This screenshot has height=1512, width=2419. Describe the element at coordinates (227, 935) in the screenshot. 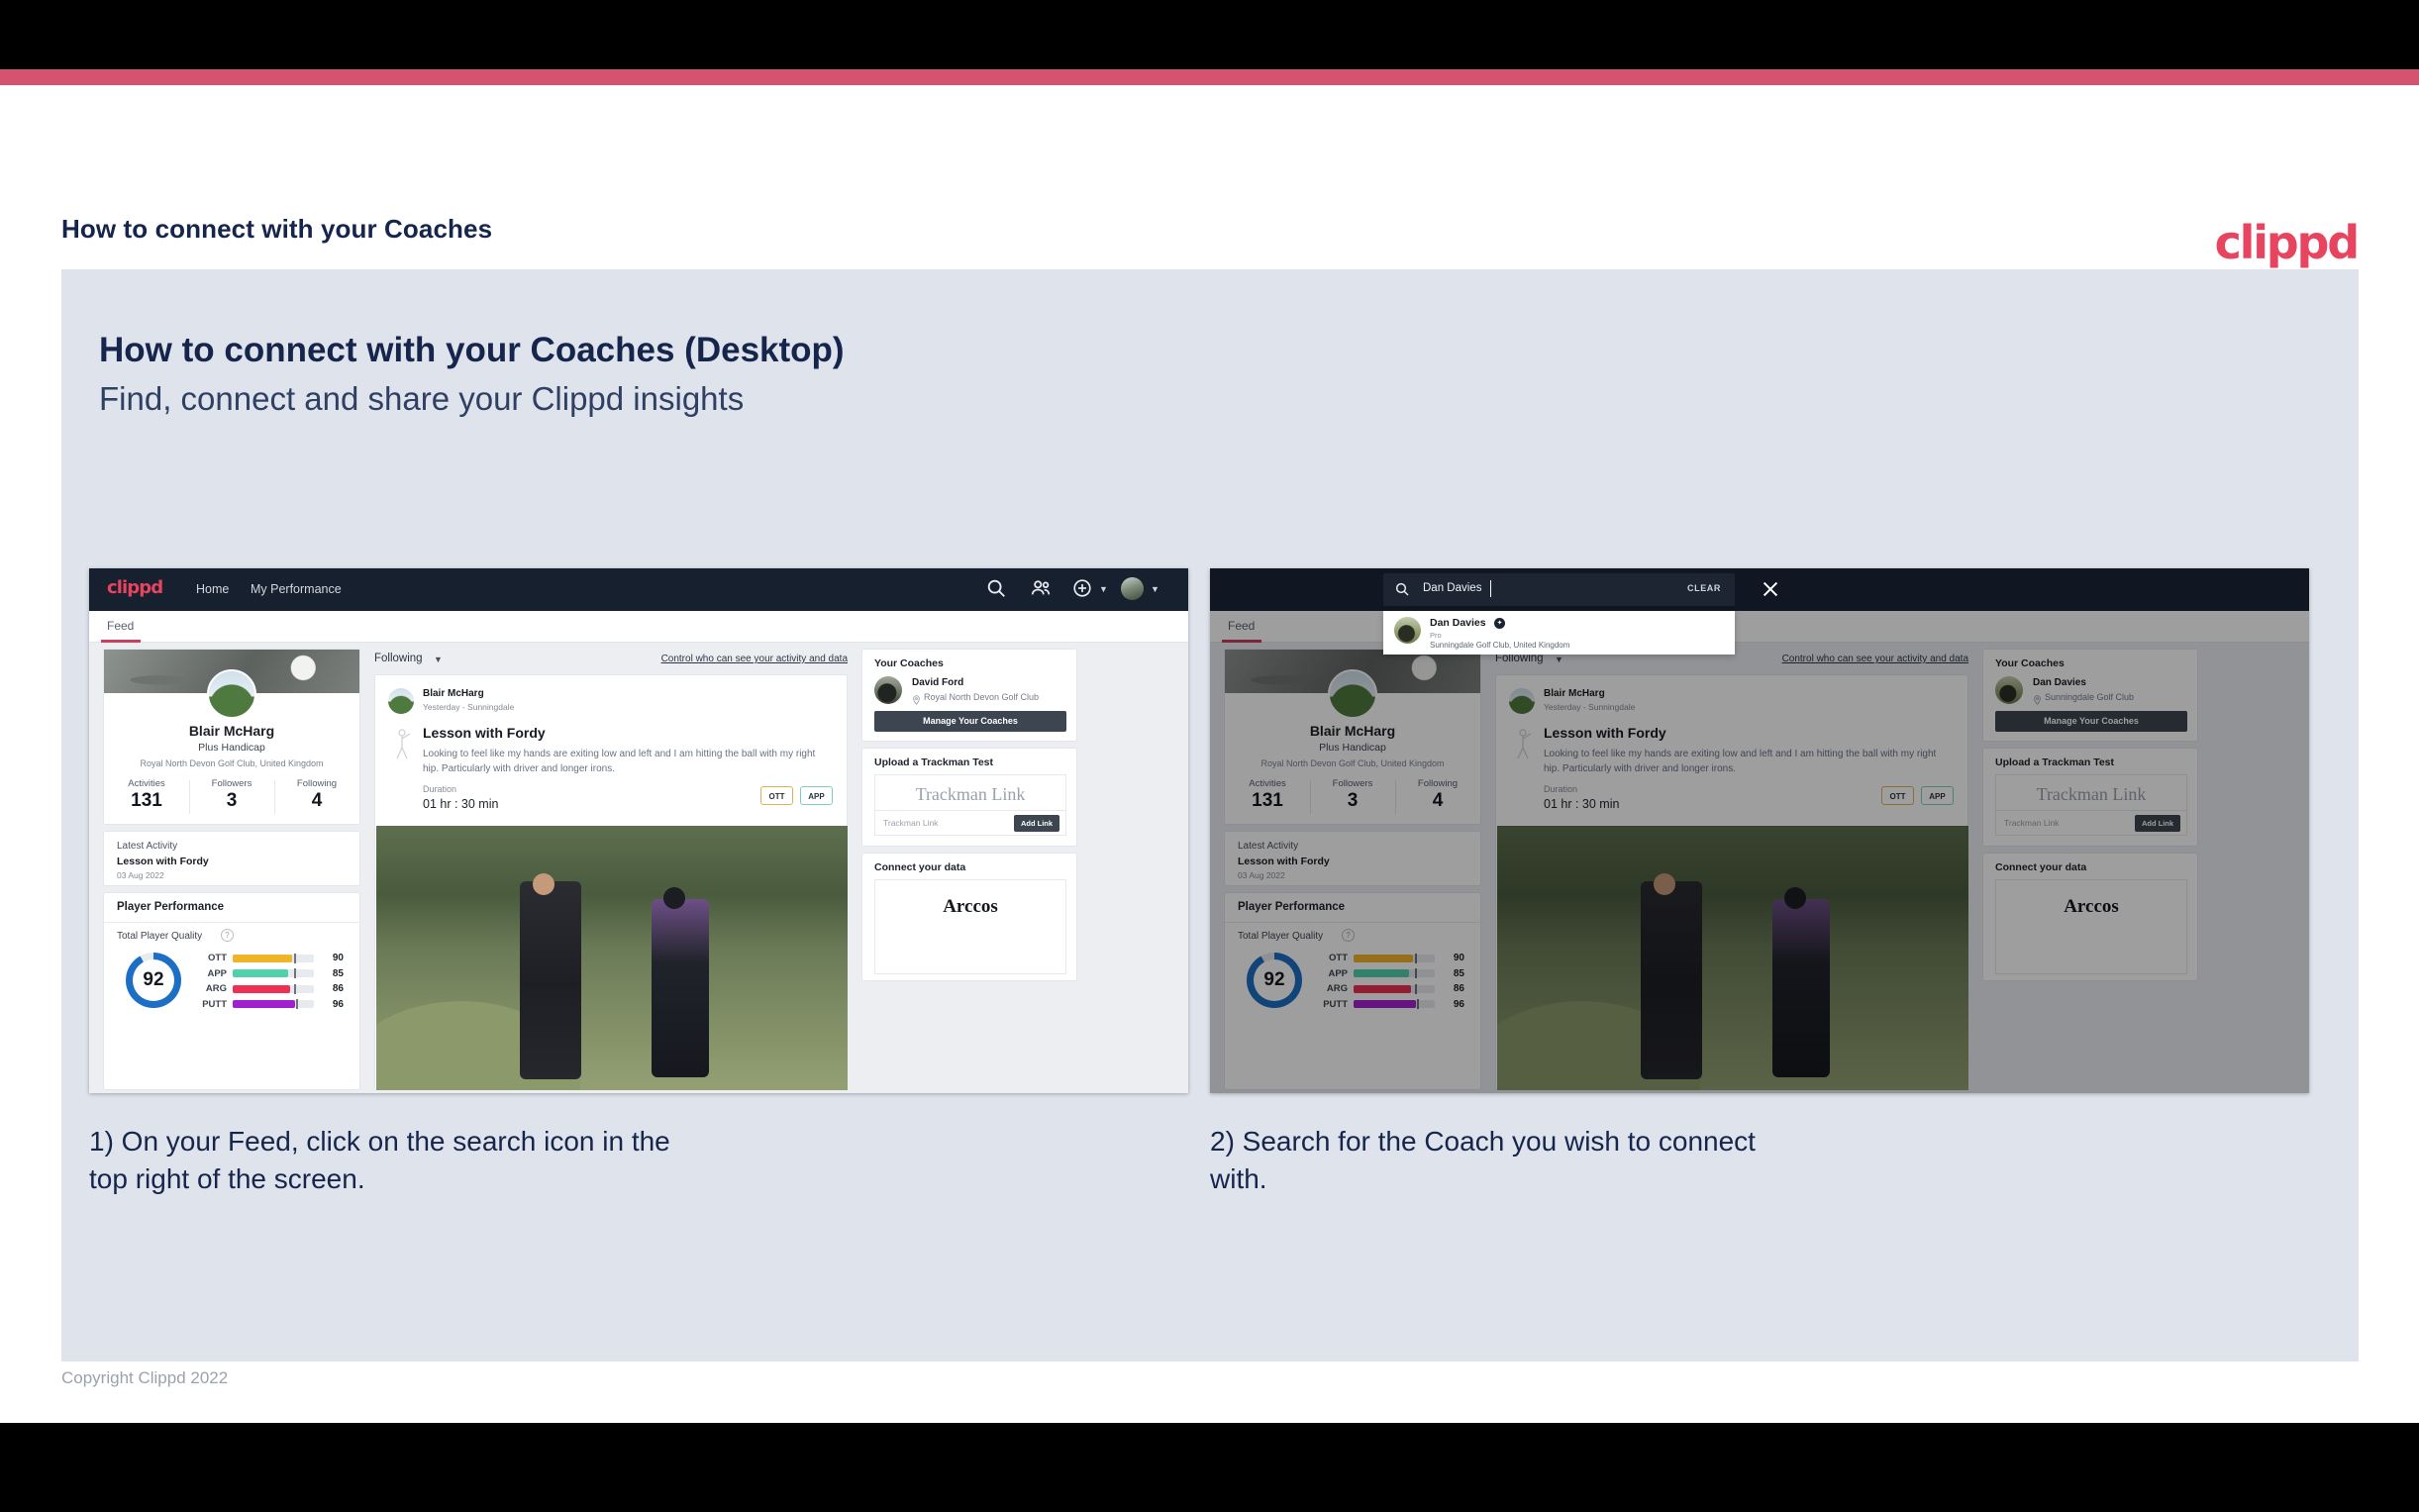

I see `help-icon: ?` at that location.